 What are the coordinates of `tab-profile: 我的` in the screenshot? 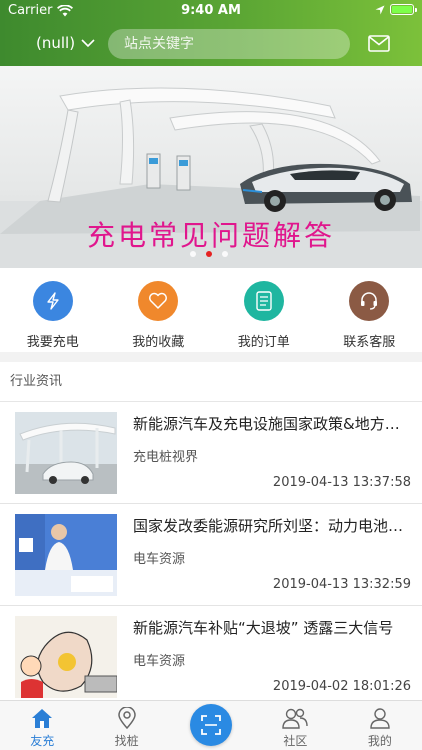 It's located at (380, 725).